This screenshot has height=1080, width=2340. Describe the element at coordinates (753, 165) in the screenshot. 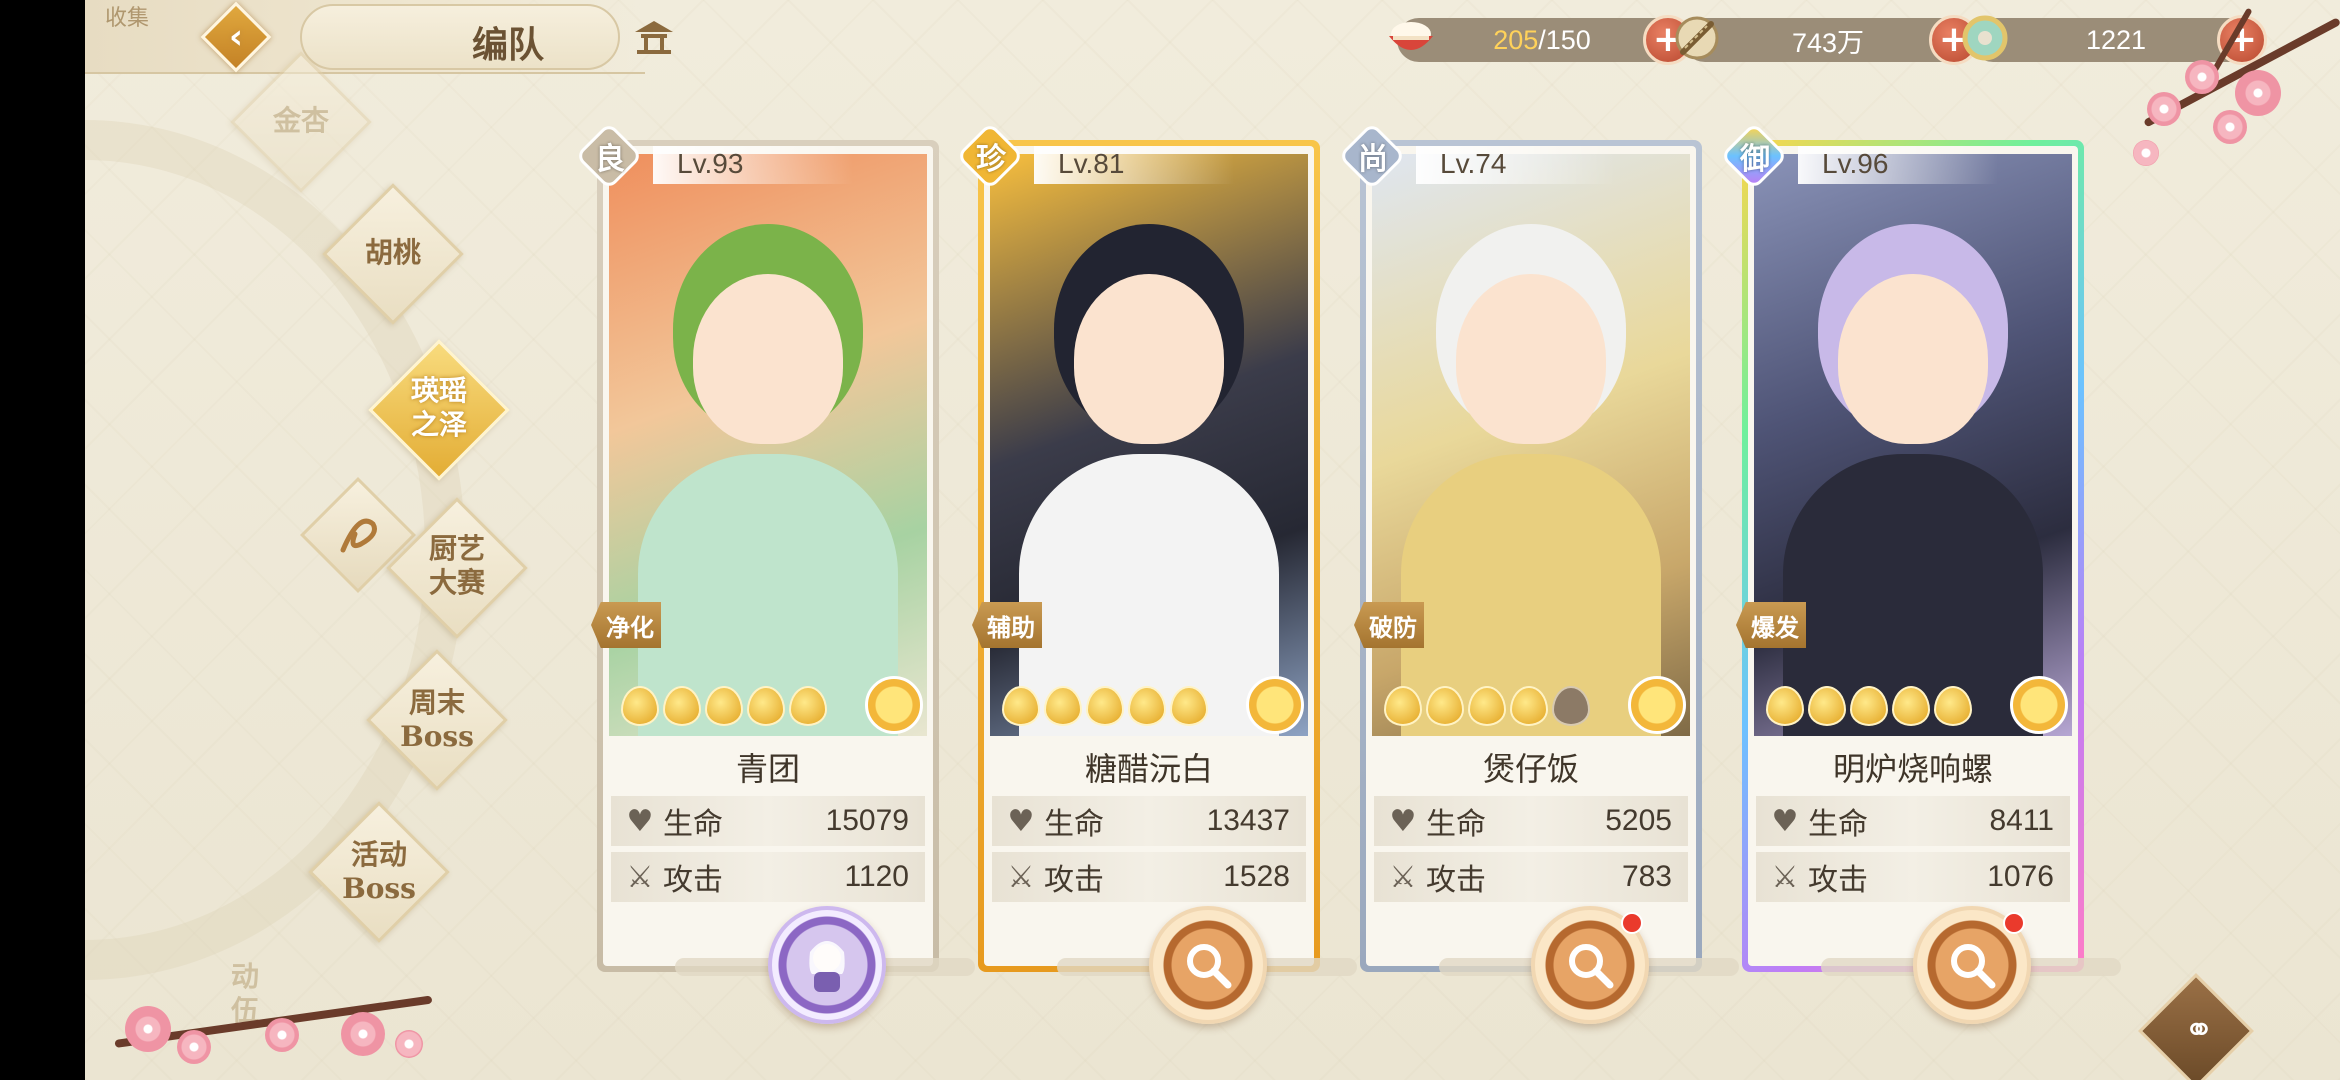

I see `character-level: Lv.93` at that location.